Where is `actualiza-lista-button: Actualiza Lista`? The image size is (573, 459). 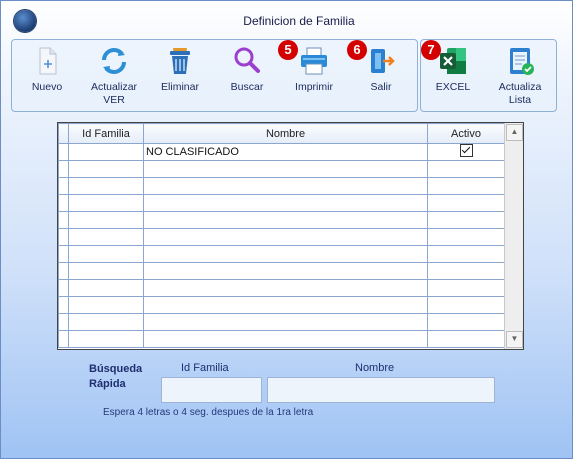
actualiza-lista-button: Actualiza Lista is located at coordinates (520, 76).